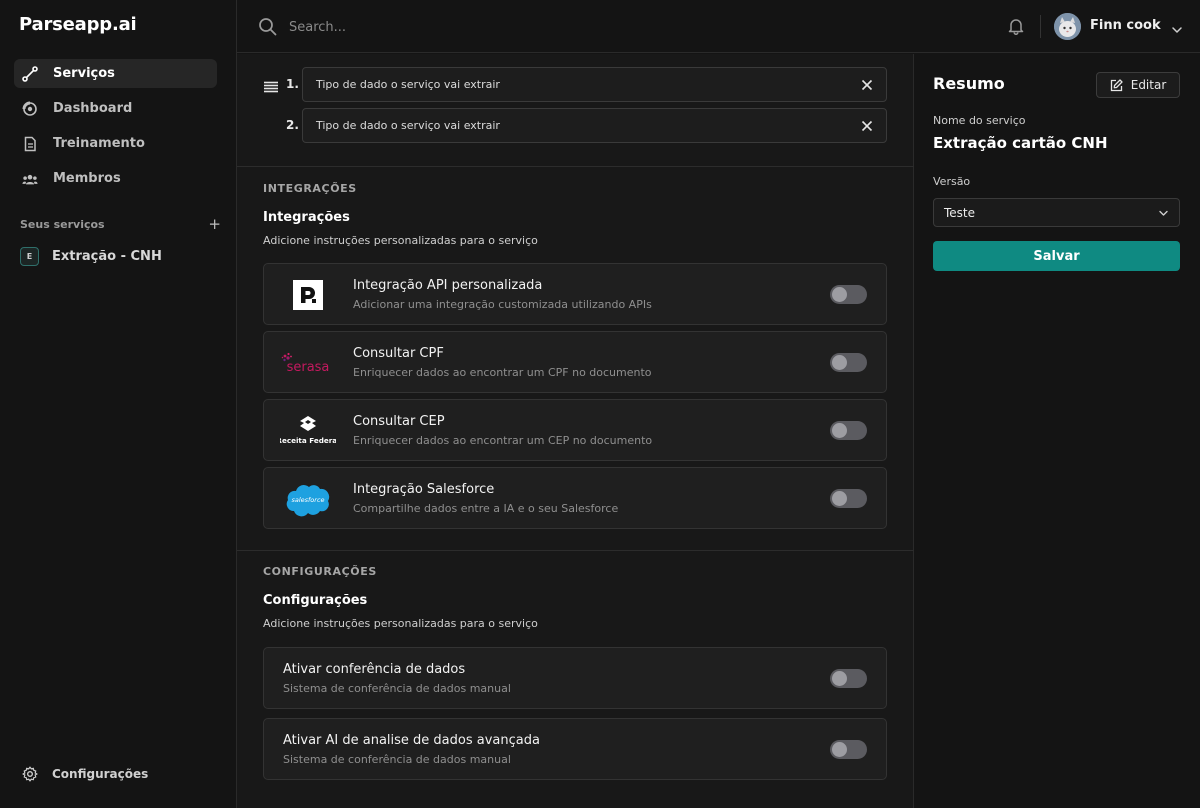 The height and width of the screenshot is (808, 1200). Describe the element at coordinates (292, 125) in the screenshot. I see `field-number: 2.` at that location.